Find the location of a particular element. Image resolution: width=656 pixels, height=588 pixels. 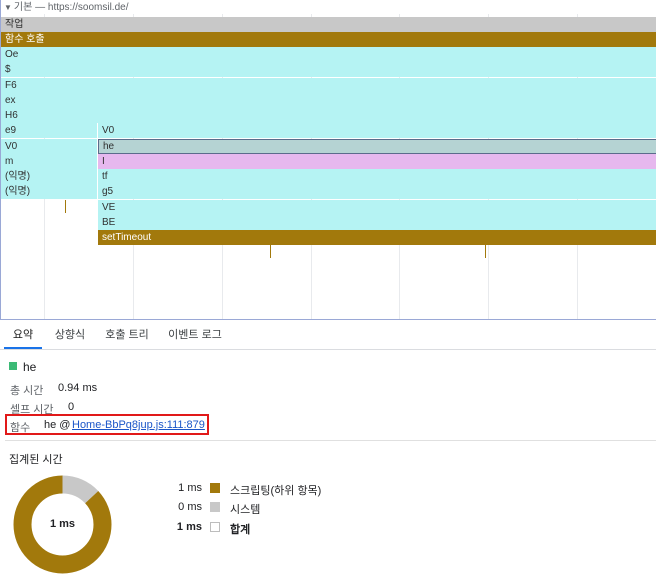

flame-bar-ve: VE is located at coordinates (377, 207).